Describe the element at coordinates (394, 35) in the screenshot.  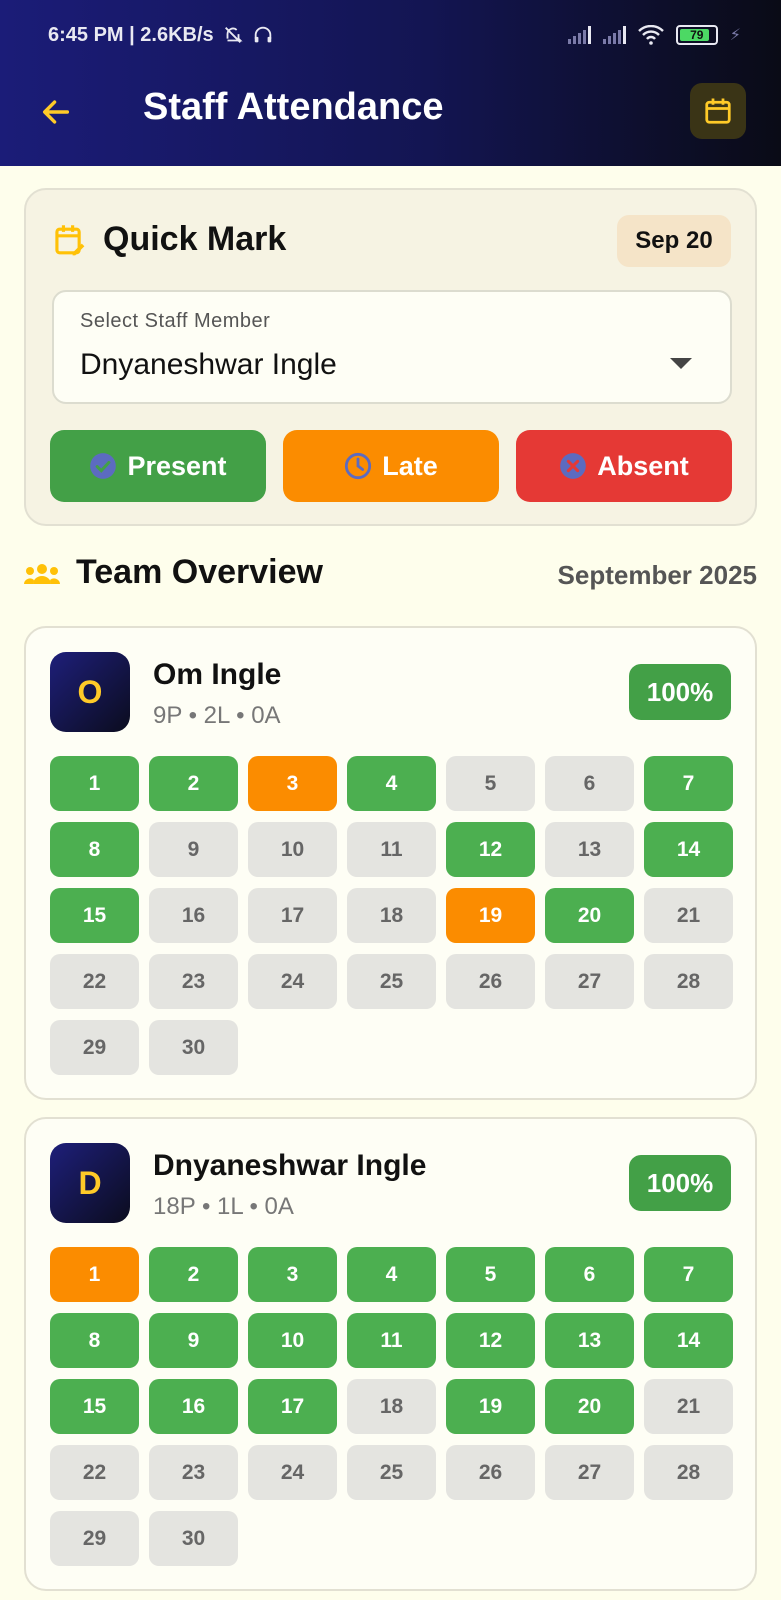
I see `status-bar: 6:45 PM | 2.6KB/s 79 ⚡` at that location.